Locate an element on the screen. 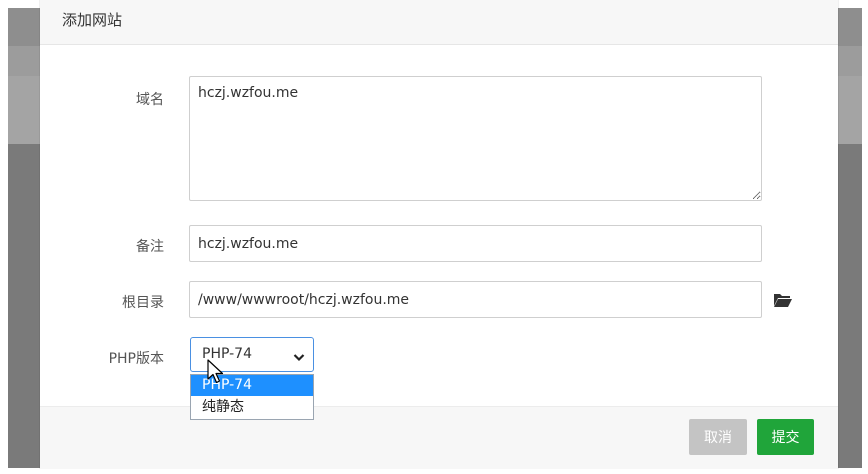  dialog-header: 添加网站 is located at coordinates (439, 22).